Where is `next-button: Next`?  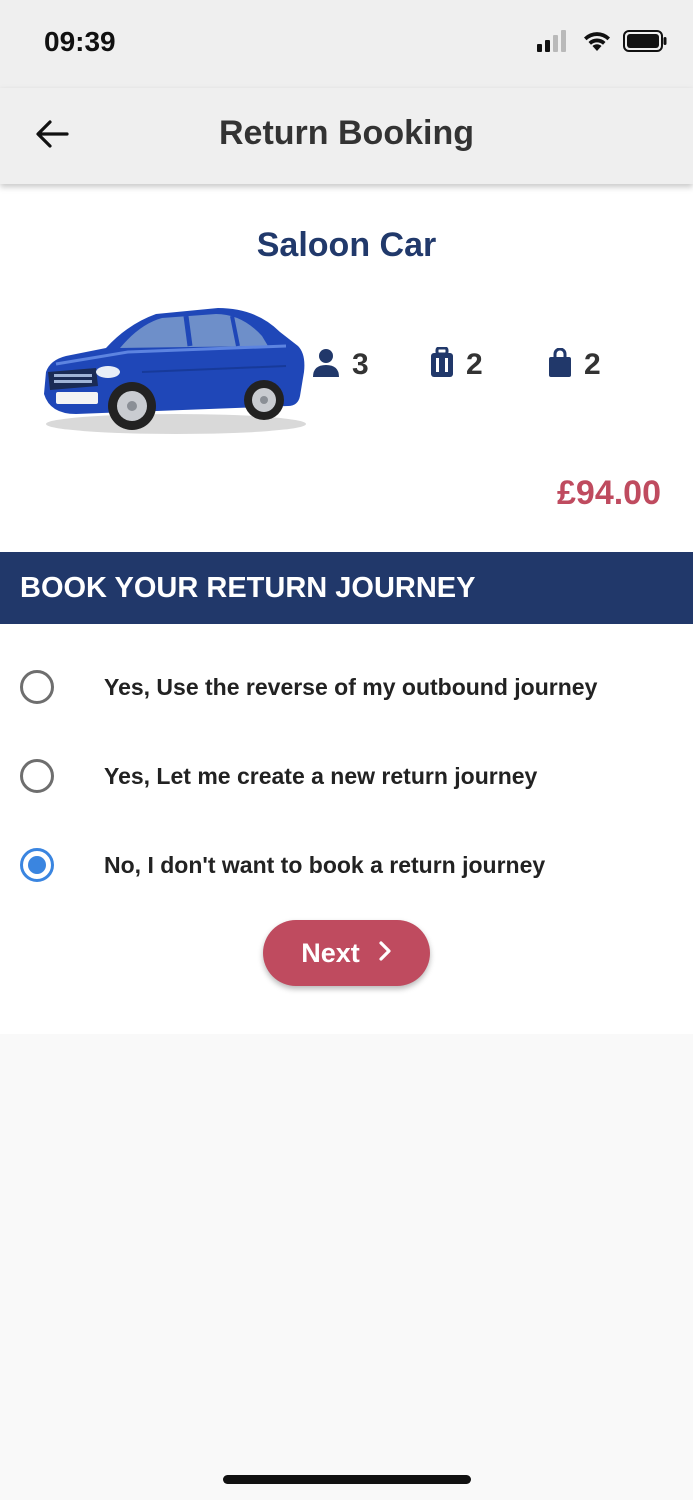 next-button: Next is located at coordinates (346, 953).